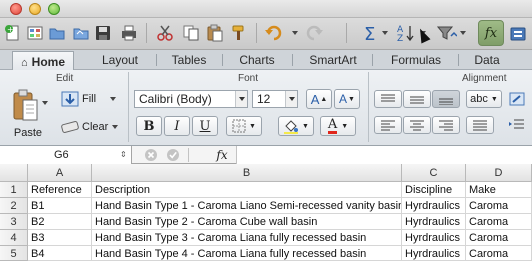  I want to click on tab-home: ⌂ Home, so click(43, 61).